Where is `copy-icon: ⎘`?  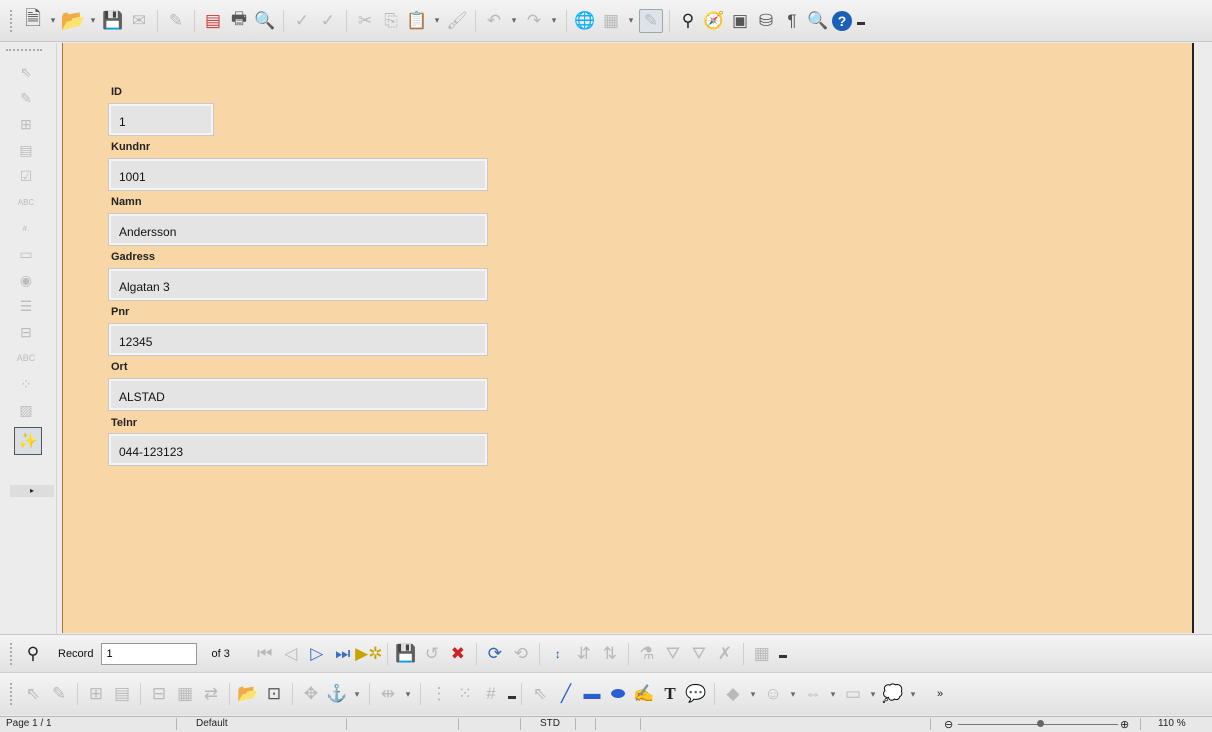 copy-icon: ⎘ is located at coordinates (391, 21).